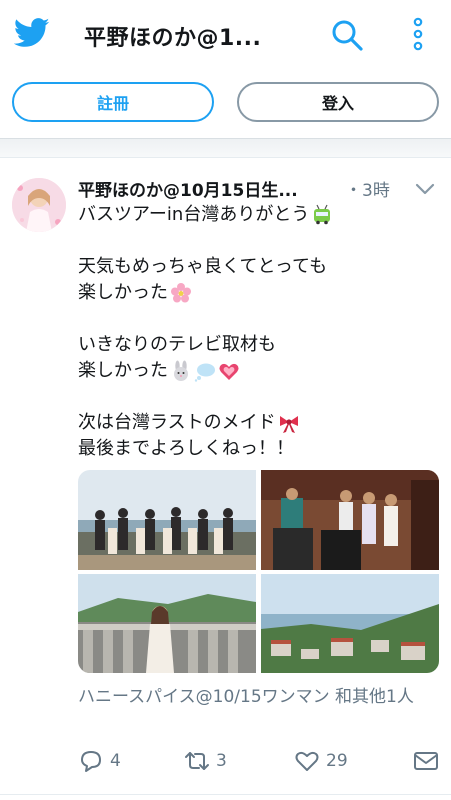 The height and width of the screenshot is (800, 451). I want to click on chevron-down-icon, so click(425, 189).